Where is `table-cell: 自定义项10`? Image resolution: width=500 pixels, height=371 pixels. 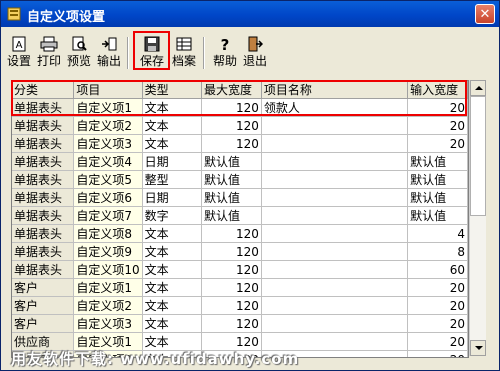
table-cell: 自定义项10 is located at coordinates (108, 269).